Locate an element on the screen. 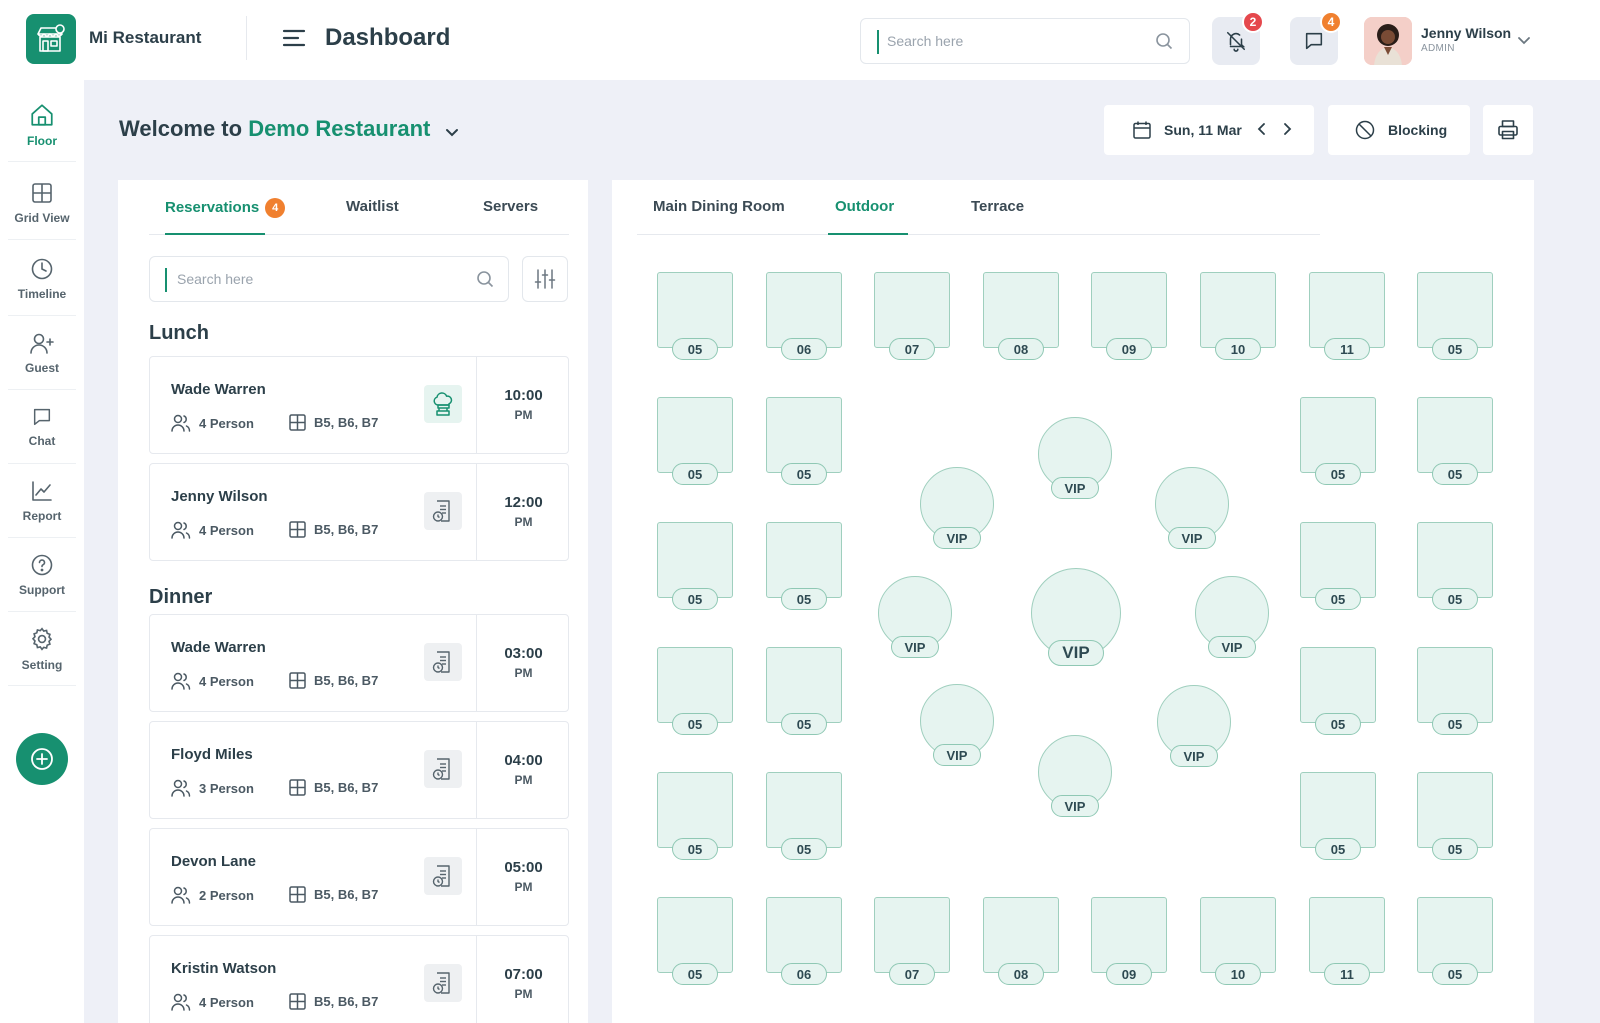 The image size is (1600, 1023). party-size: 4 Person is located at coordinates (212, 530).